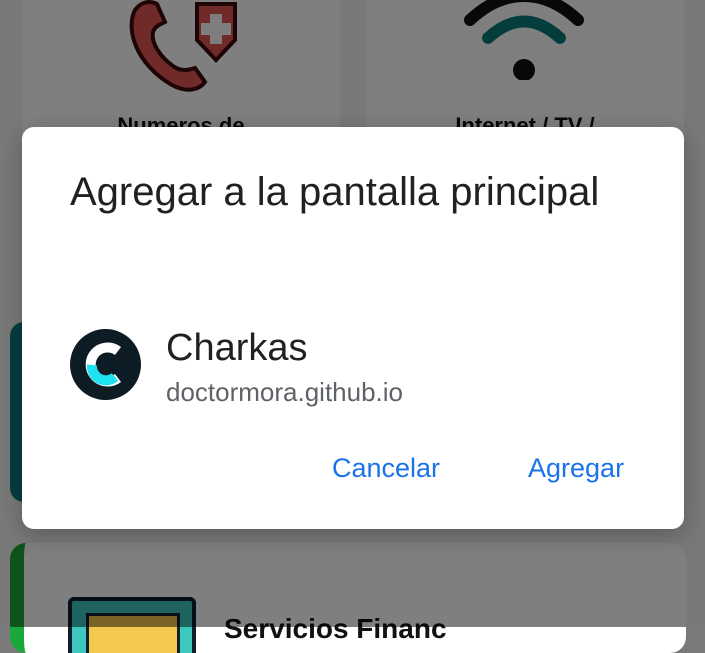 This screenshot has height=653, width=705. I want to click on app-url: doctormora.github.io, so click(285, 392).